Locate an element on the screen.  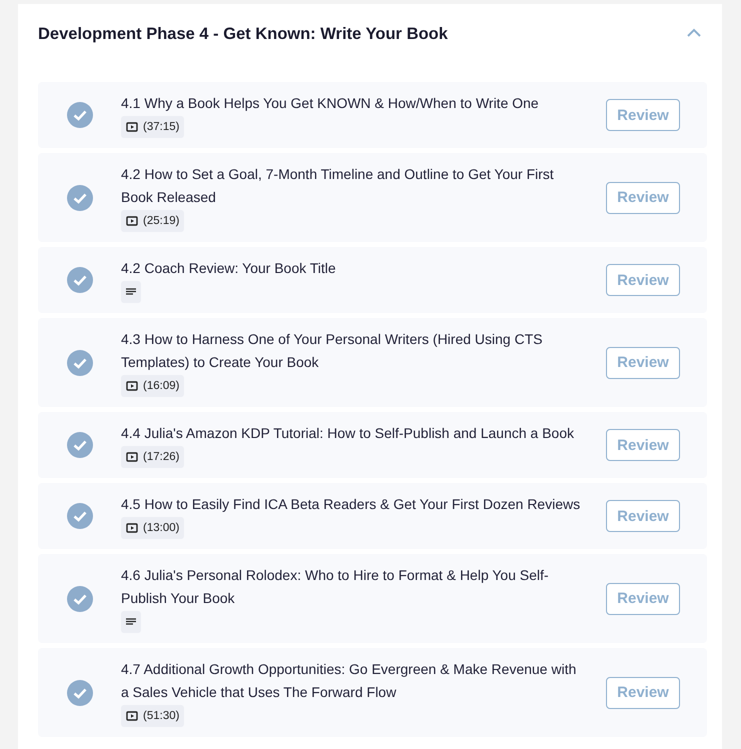
lesson-meta-tag: (37:15) is located at coordinates (152, 127).